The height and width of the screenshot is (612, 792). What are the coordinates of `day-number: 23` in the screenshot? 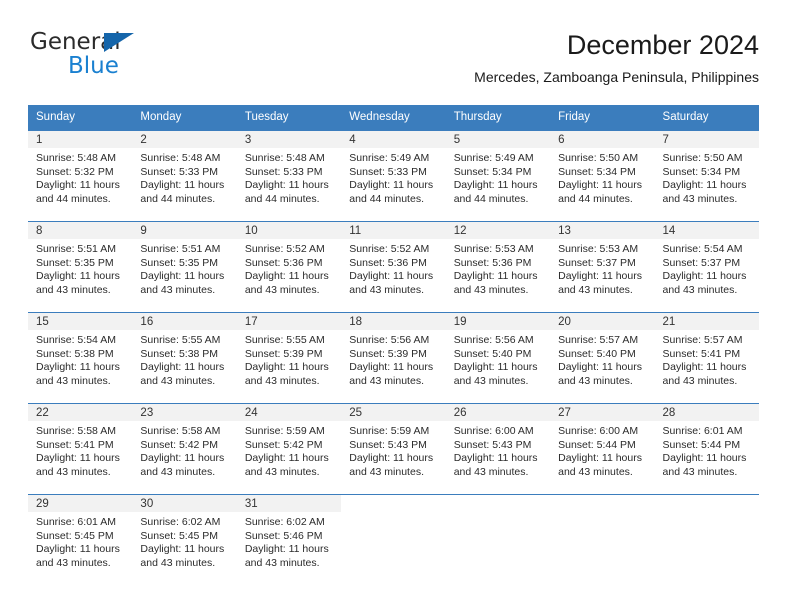 It's located at (184, 412).